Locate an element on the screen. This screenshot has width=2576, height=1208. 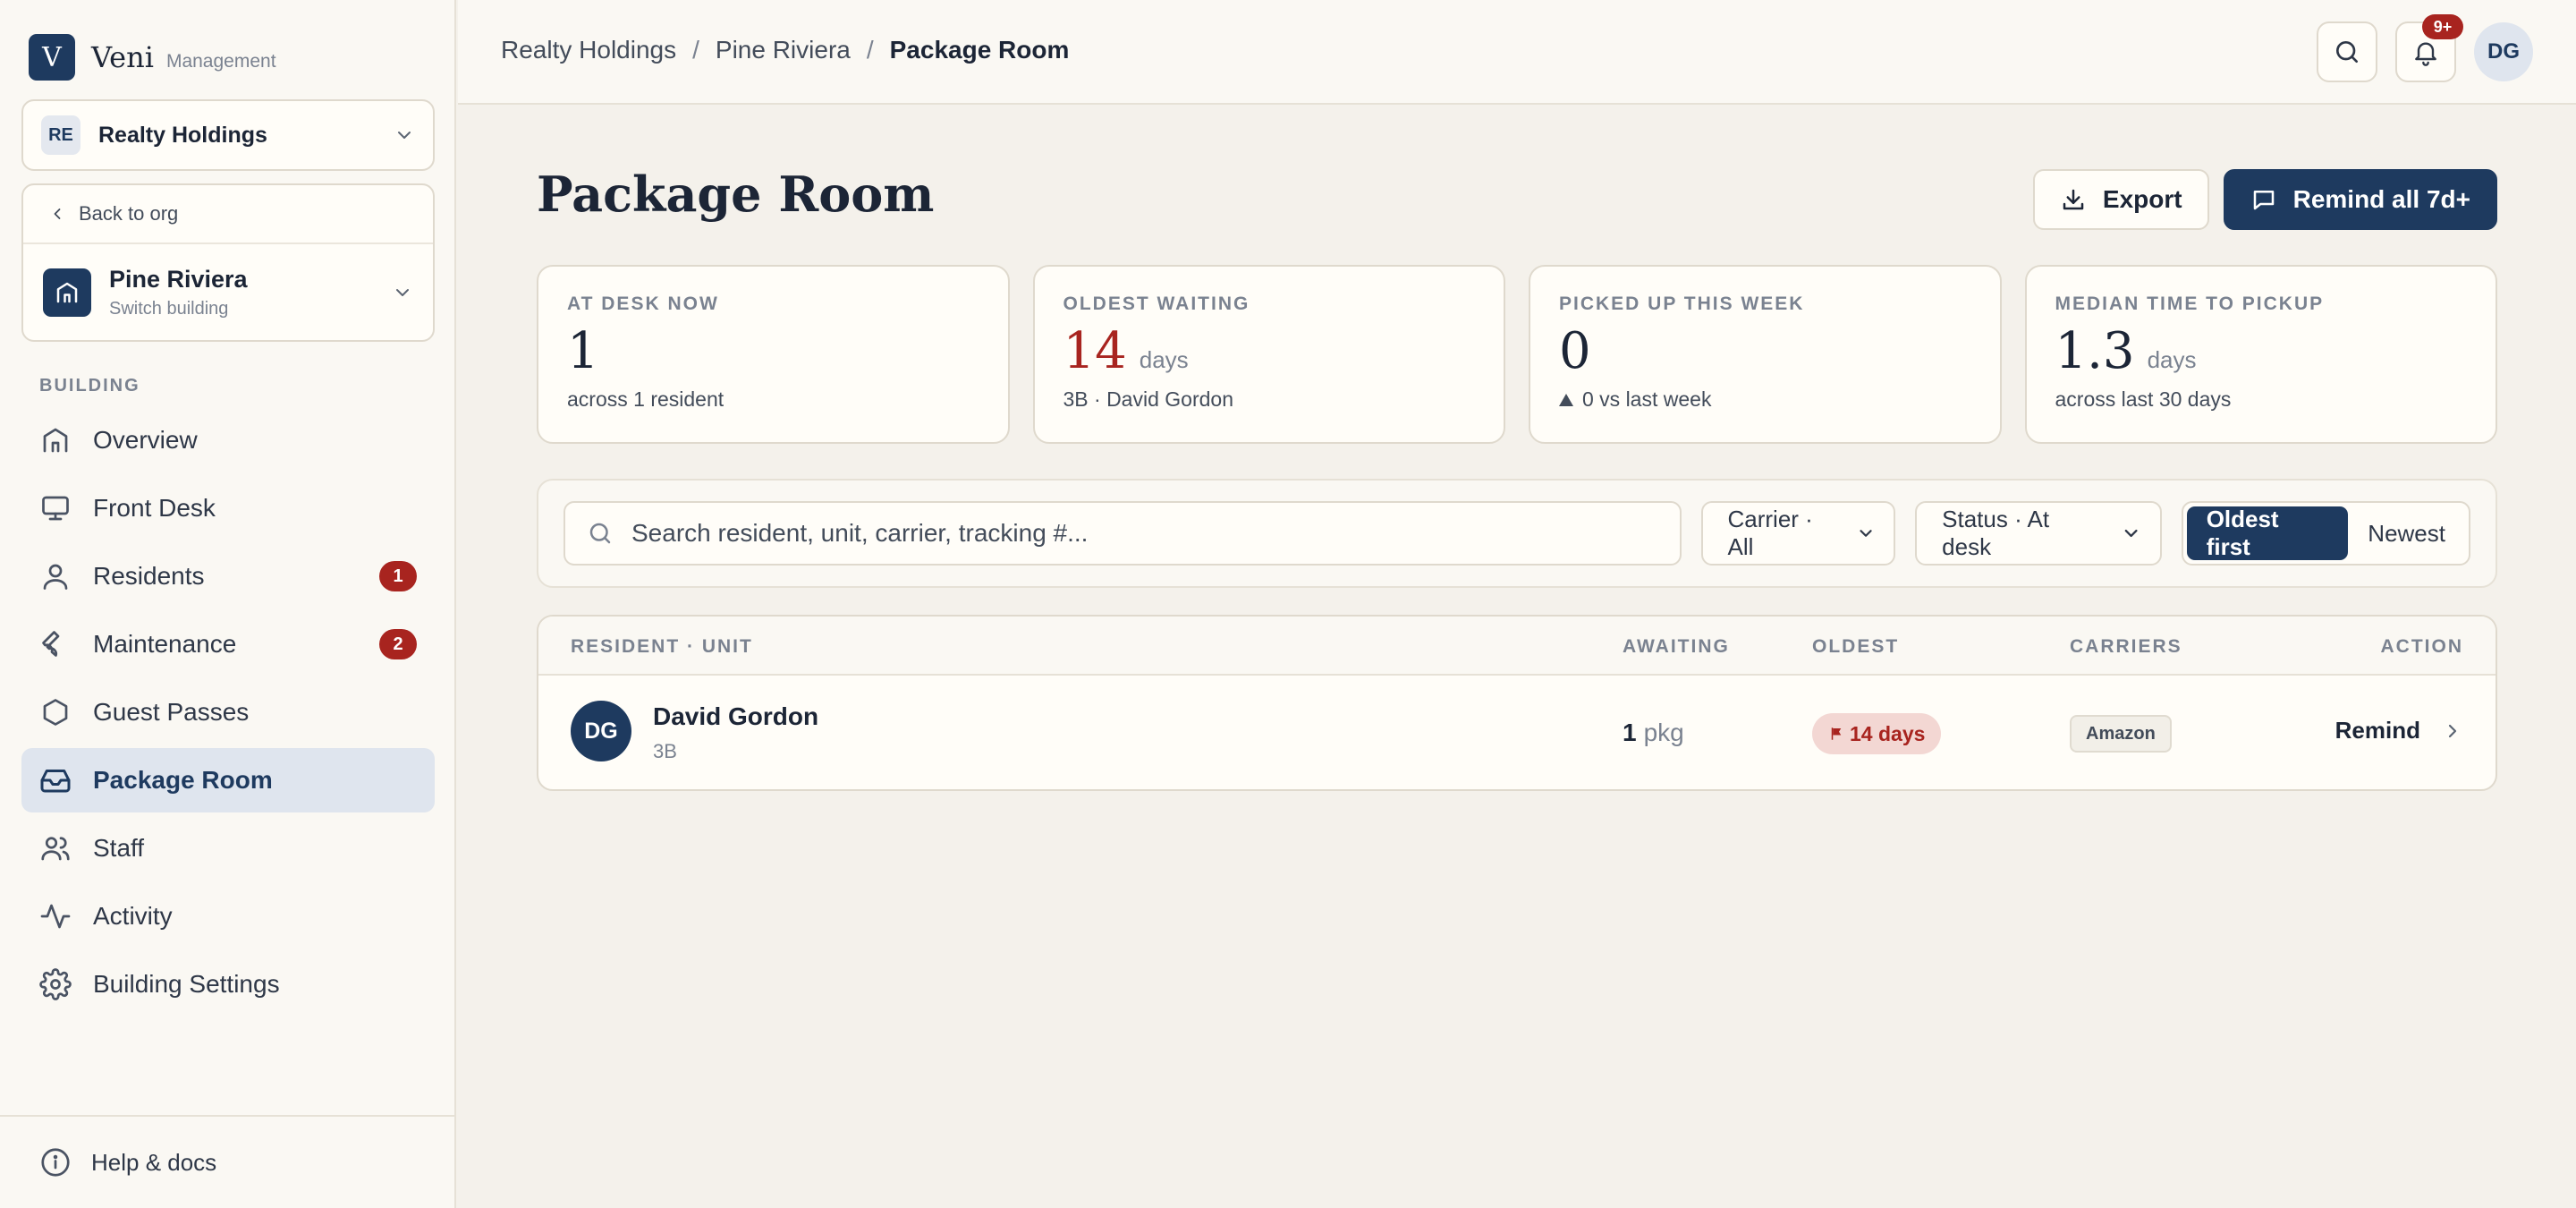
page-title: Package Room is located at coordinates (736, 194).